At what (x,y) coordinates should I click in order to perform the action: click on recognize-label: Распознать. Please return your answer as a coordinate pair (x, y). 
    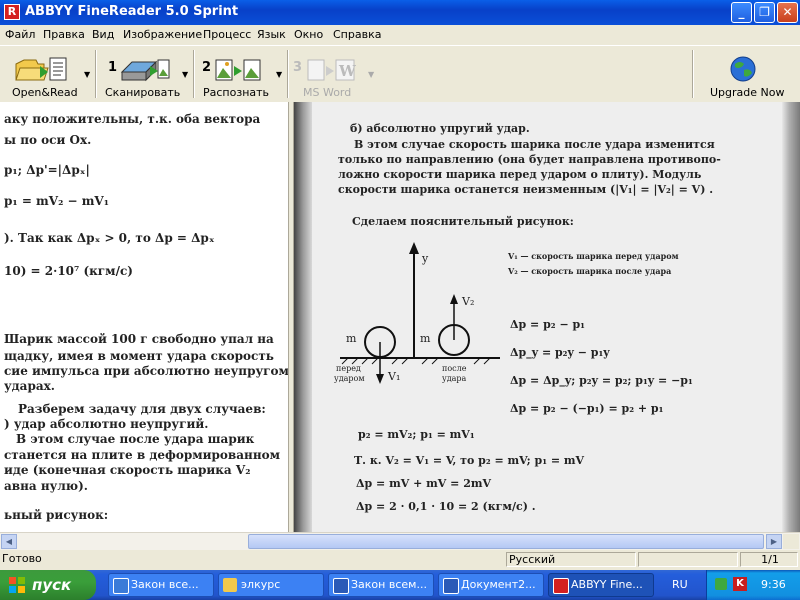
    Looking at the image, I should click on (236, 92).